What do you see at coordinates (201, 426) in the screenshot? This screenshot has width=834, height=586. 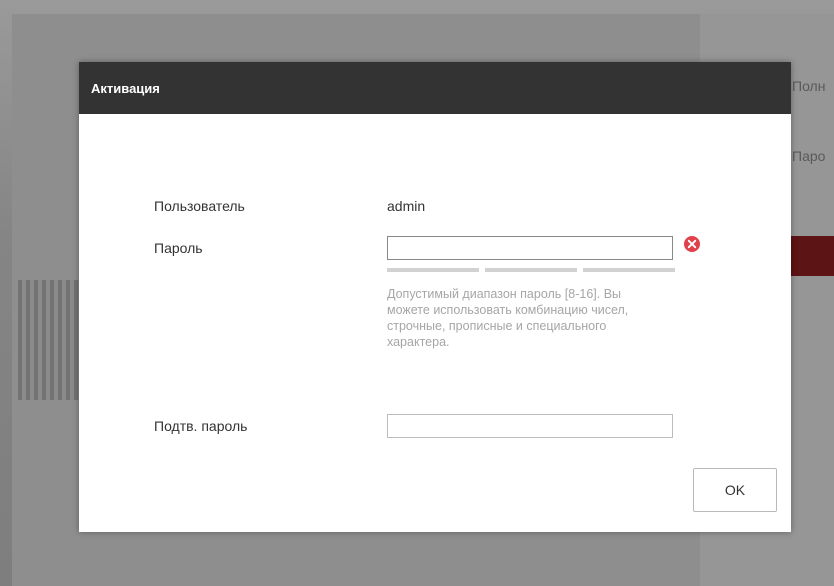 I see `confirm-password-label: Подтв. пароль` at bounding box center [201, 426].